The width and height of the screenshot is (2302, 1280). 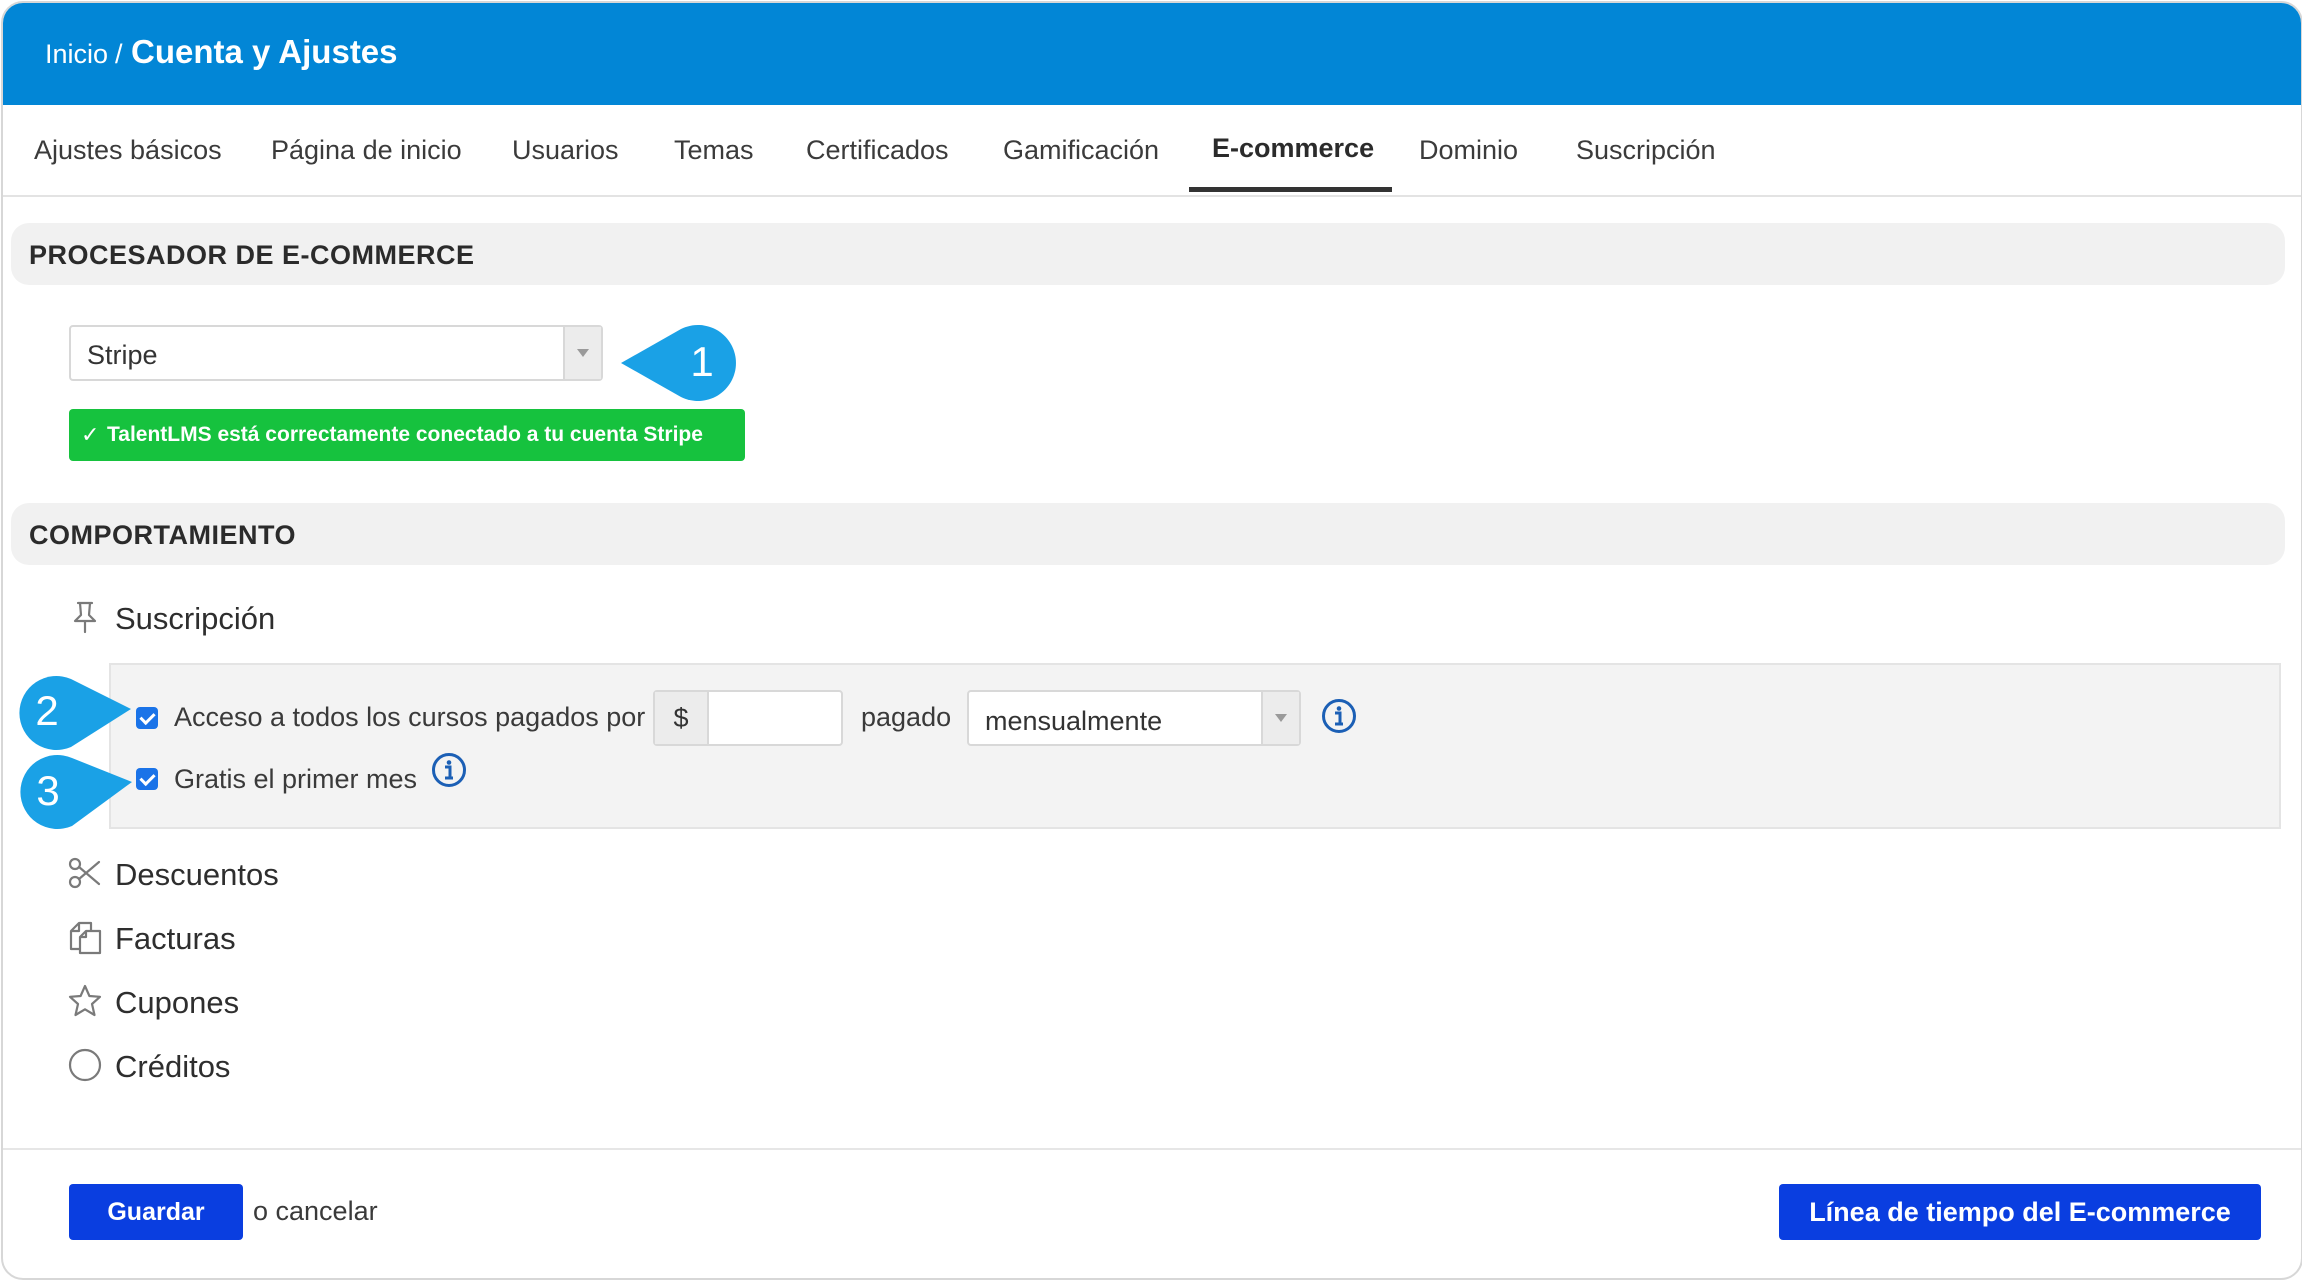 What do you see at coordinates (76, 792) in the screenshot?
I see `callout-3: 3` at bounding box center [76, 792].